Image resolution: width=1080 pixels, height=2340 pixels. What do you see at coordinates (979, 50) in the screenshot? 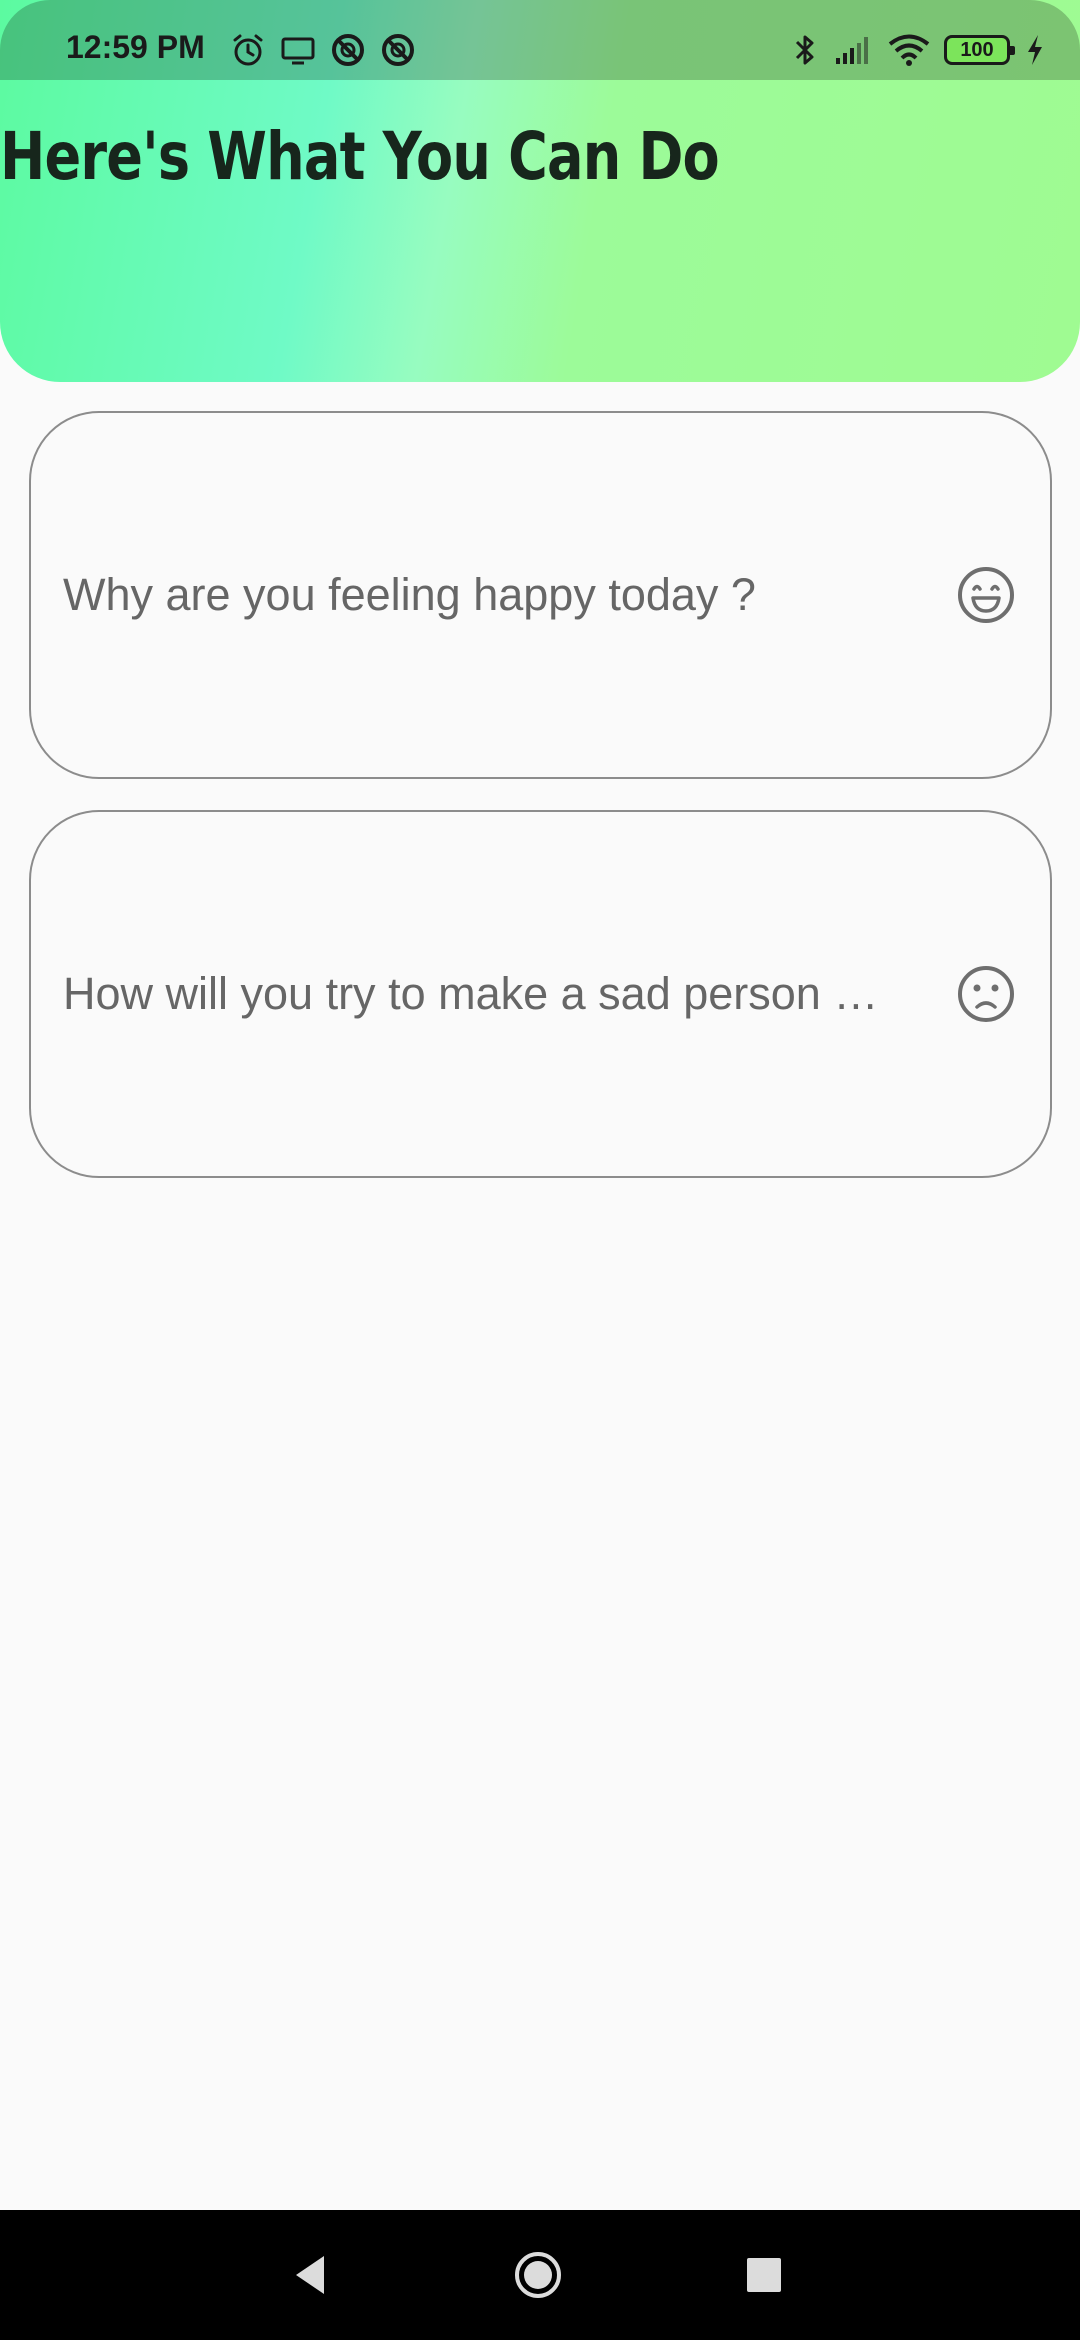
I see `battery-icon: 100` at bounding box center [979, 50].